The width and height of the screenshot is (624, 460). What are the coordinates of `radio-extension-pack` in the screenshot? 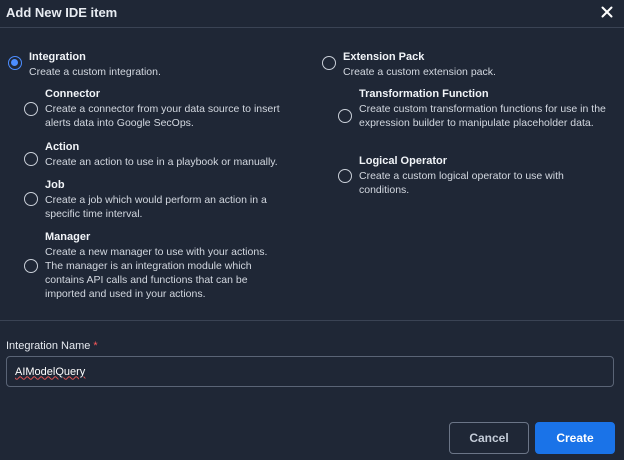 It's located at (329, 63).